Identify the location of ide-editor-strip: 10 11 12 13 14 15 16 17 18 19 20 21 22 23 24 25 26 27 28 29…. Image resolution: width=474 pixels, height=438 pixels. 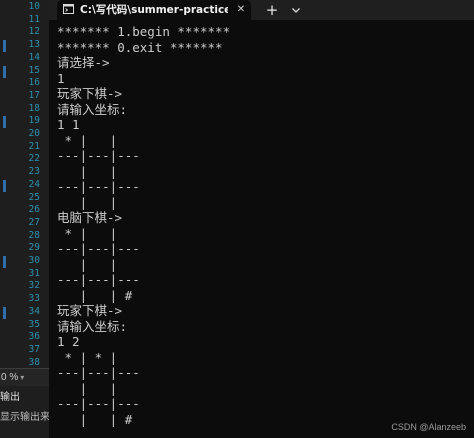
(25, 219).